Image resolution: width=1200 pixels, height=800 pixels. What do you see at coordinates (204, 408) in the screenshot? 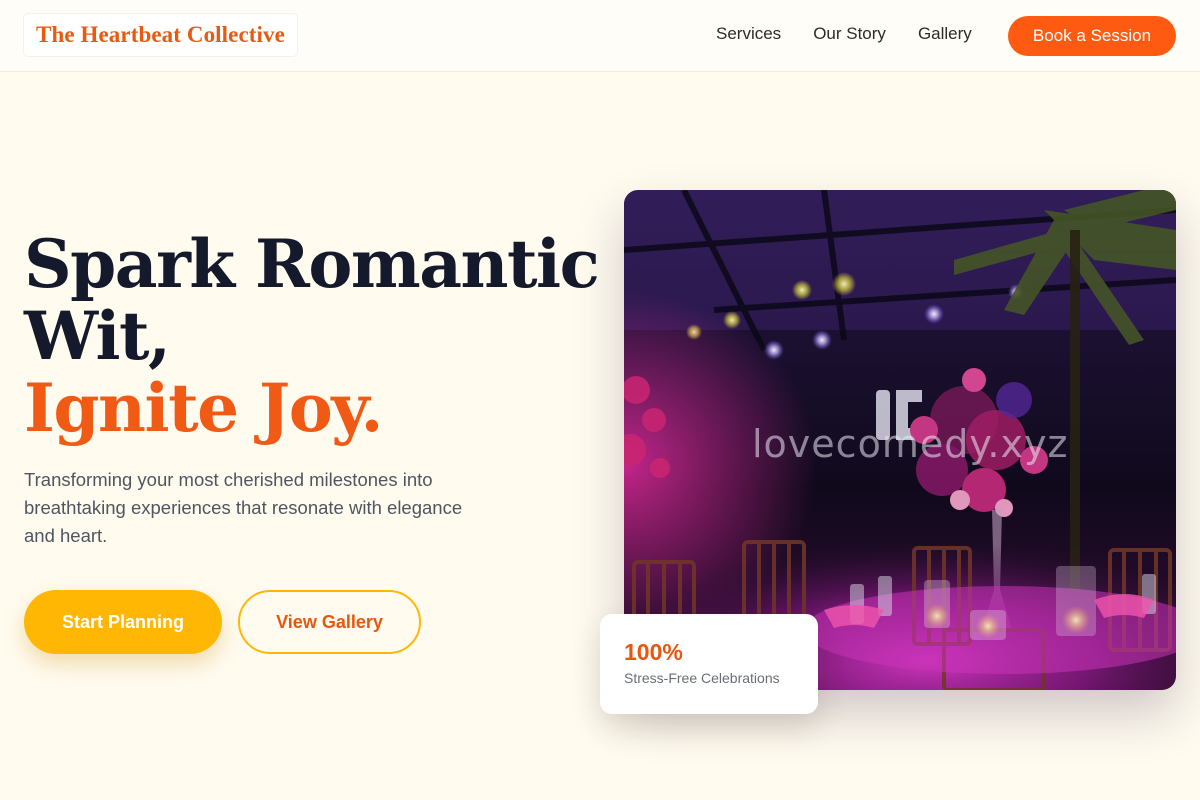
I see `hero-title-accent: Ignite Joy.` at bounding box center [204, 408].